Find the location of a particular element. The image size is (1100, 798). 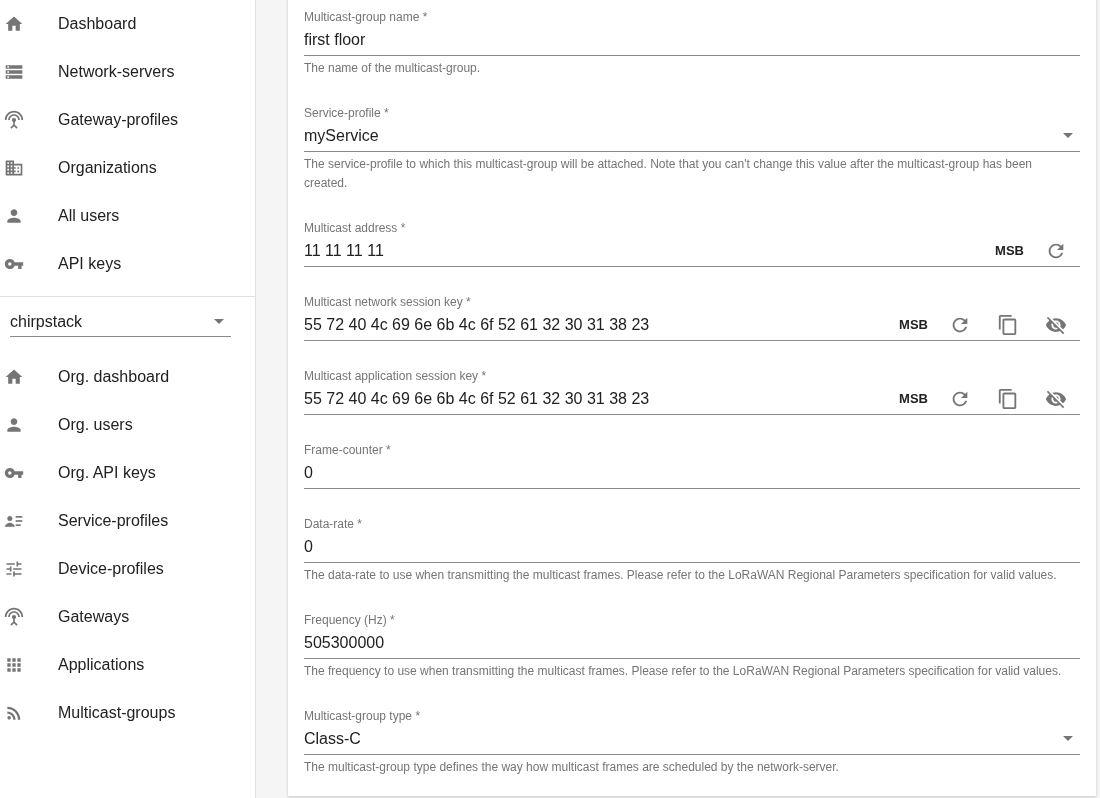

sidebar-item: Org. dashboard is located at coordinates (127, 377).